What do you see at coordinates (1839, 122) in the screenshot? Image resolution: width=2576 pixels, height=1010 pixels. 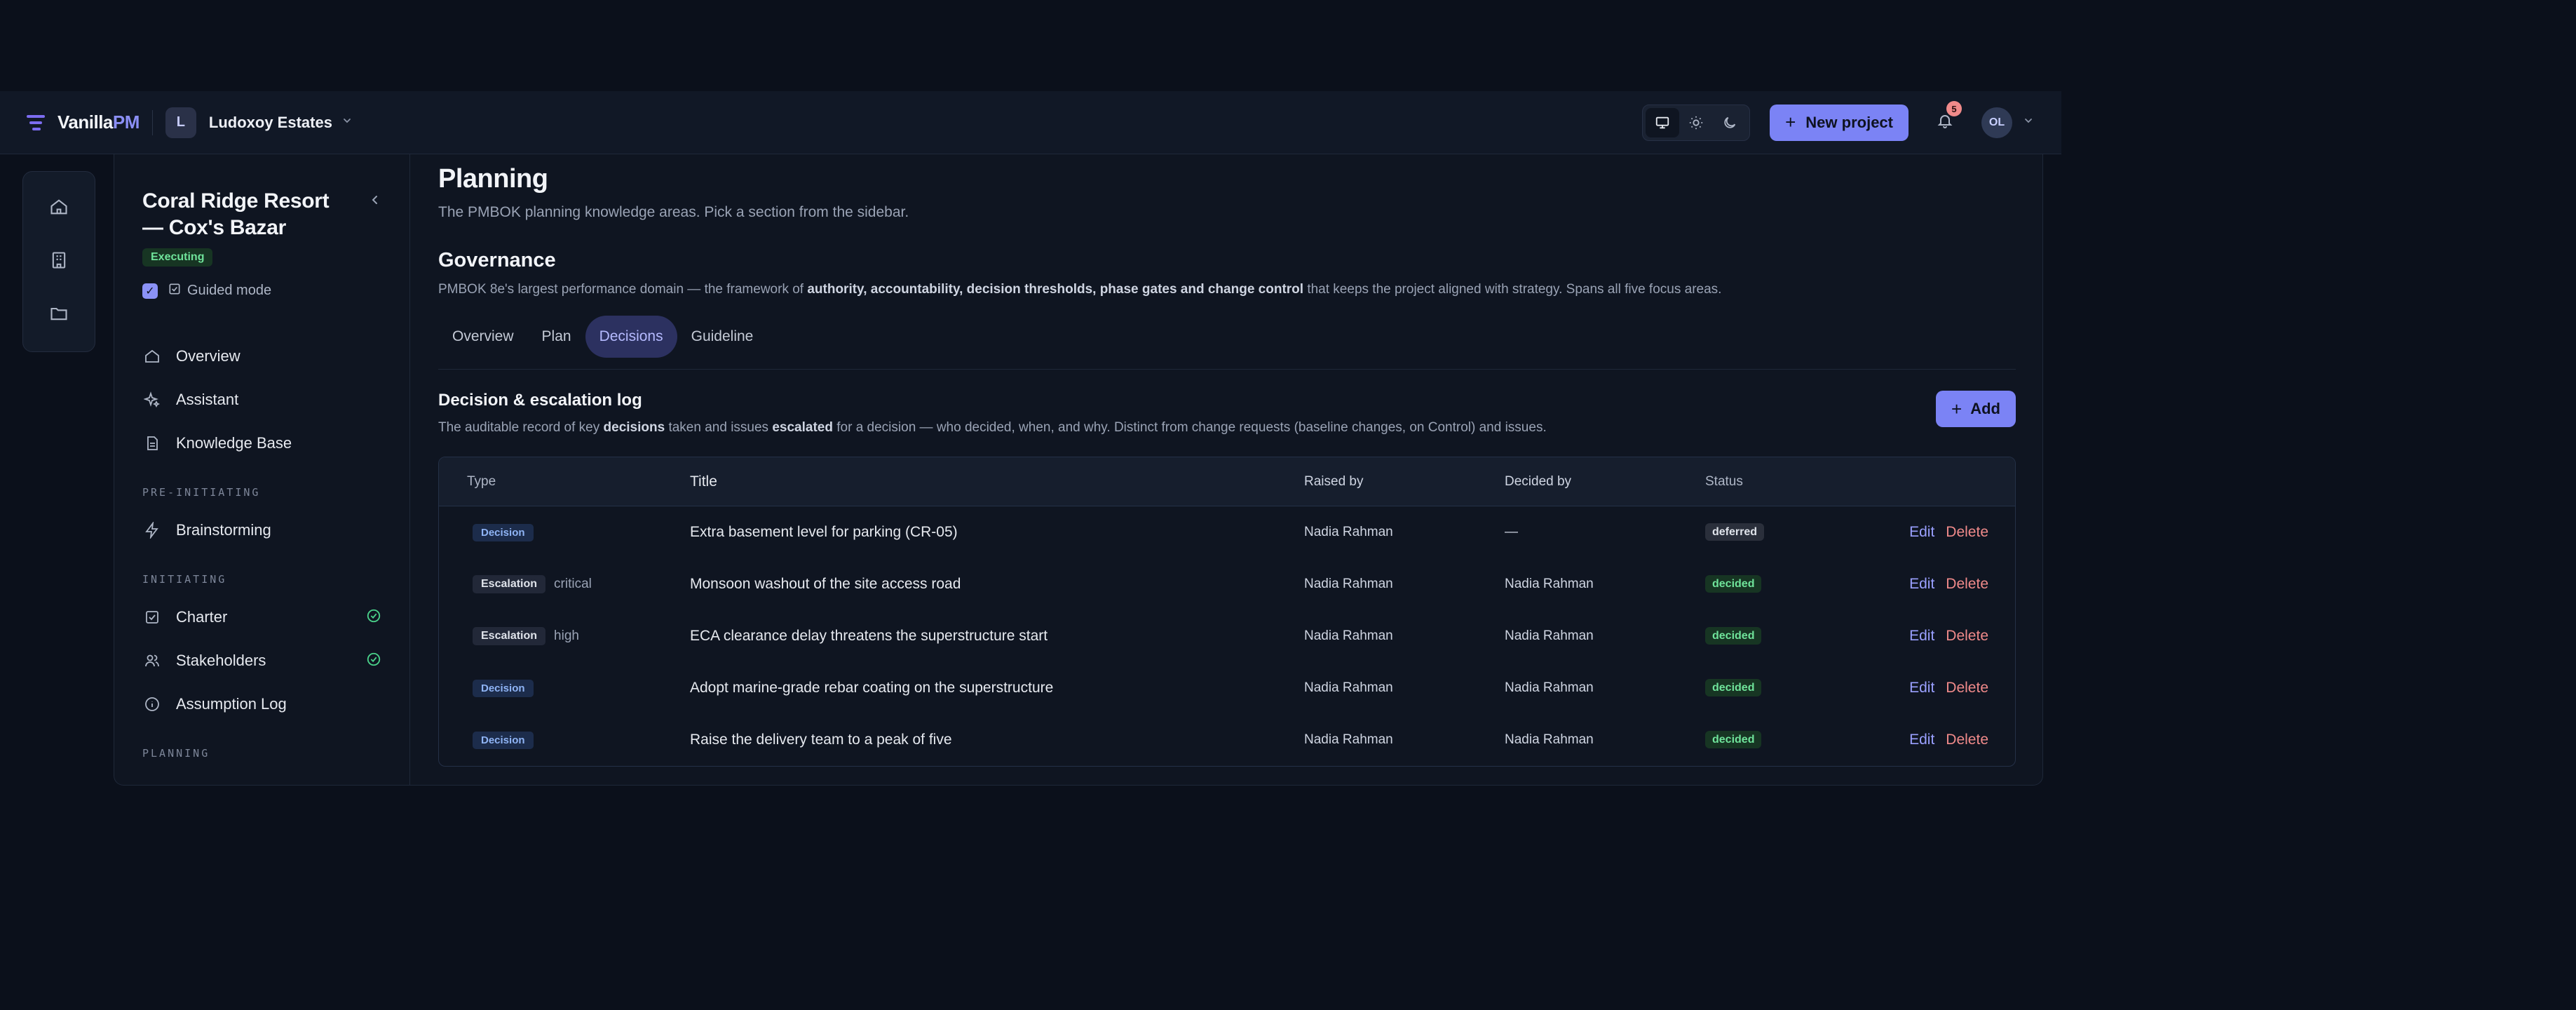 I see `new-project-button: + New project` at bounding box center [1839, 122].